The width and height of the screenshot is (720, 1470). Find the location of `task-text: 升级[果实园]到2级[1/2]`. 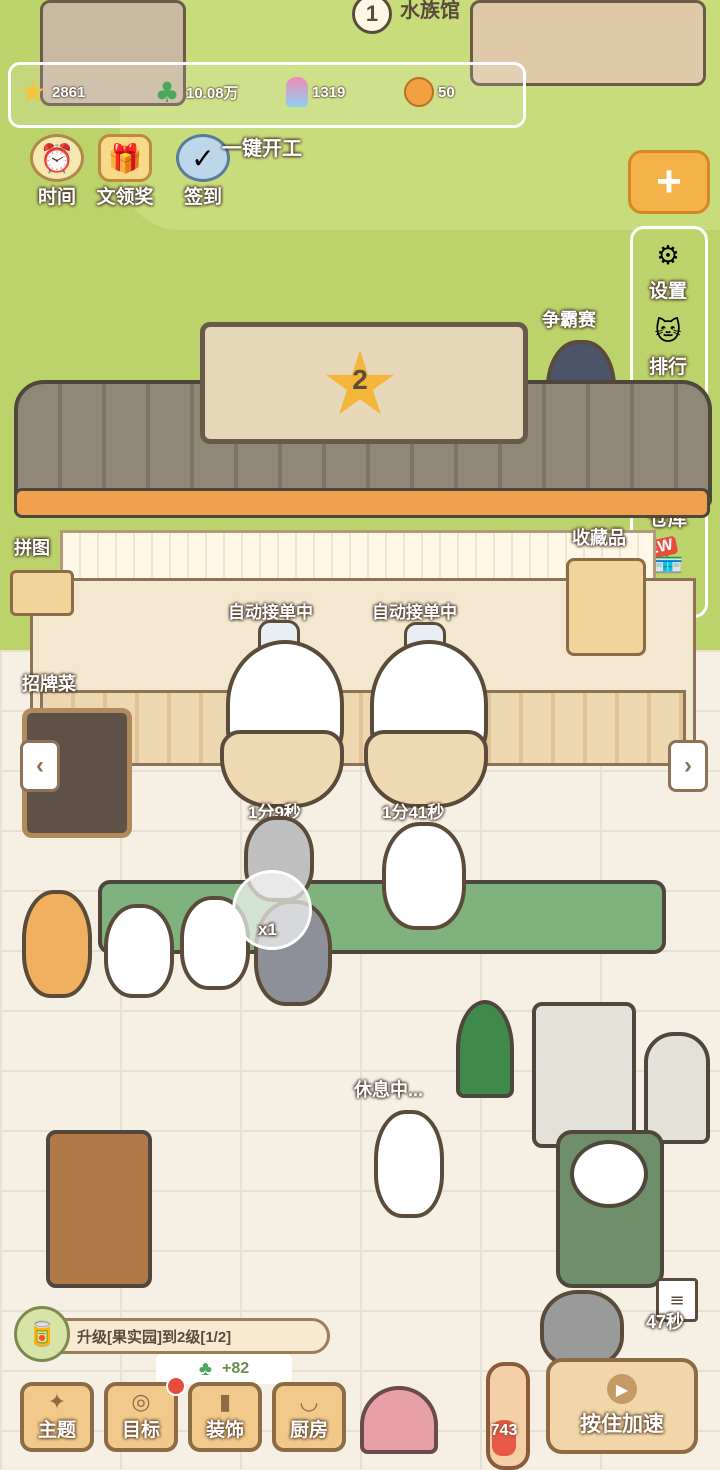

task-text: 升级[果实园]到2级[1/2] is located at coordinates (154, 1337).